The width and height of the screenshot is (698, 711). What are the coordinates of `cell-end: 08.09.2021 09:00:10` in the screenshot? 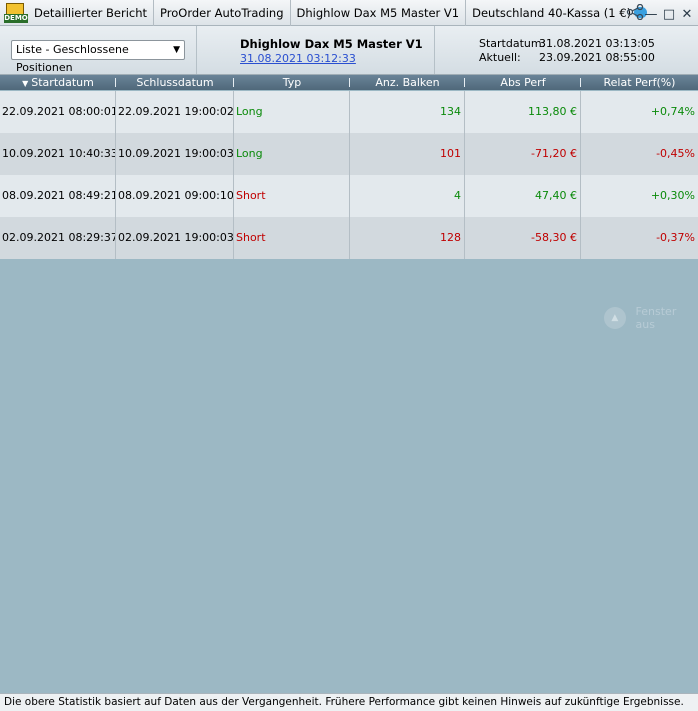 It's located at (175, 196).